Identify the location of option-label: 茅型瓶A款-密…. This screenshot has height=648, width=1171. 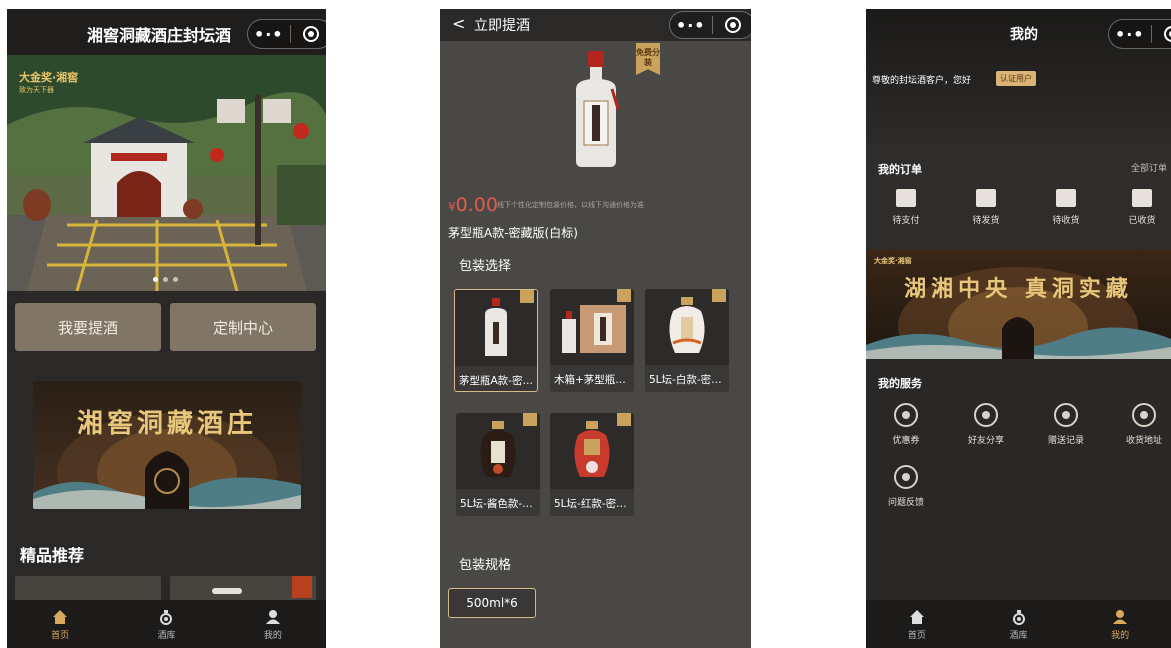
(496, 381).